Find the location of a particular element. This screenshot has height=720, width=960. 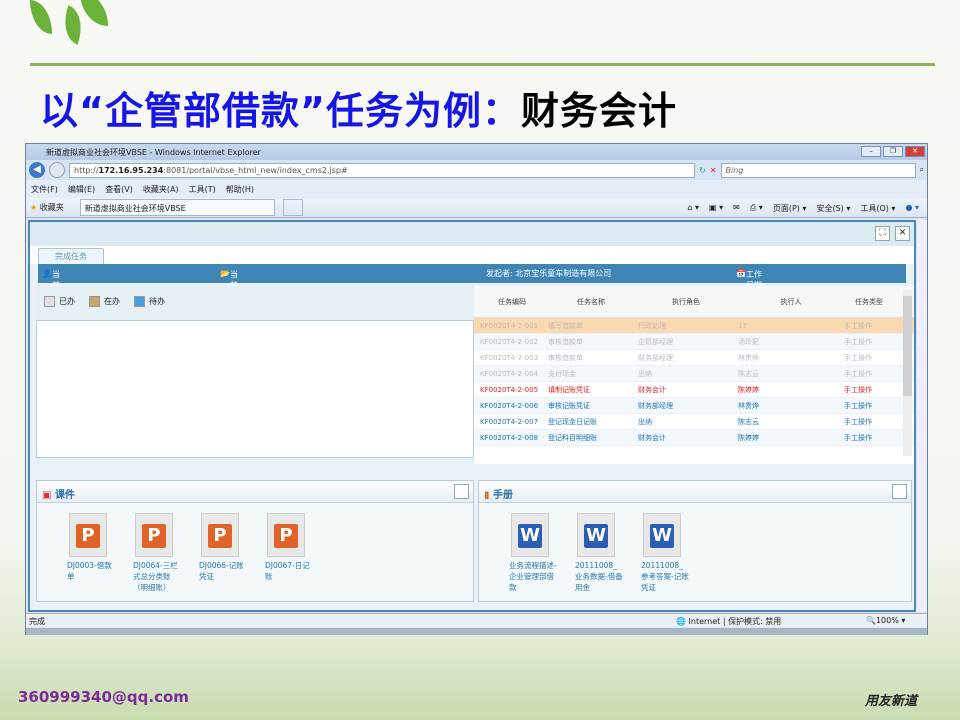

file-item: W 20111008_业务数据-借备用金 is located at coordinates (599, 553).